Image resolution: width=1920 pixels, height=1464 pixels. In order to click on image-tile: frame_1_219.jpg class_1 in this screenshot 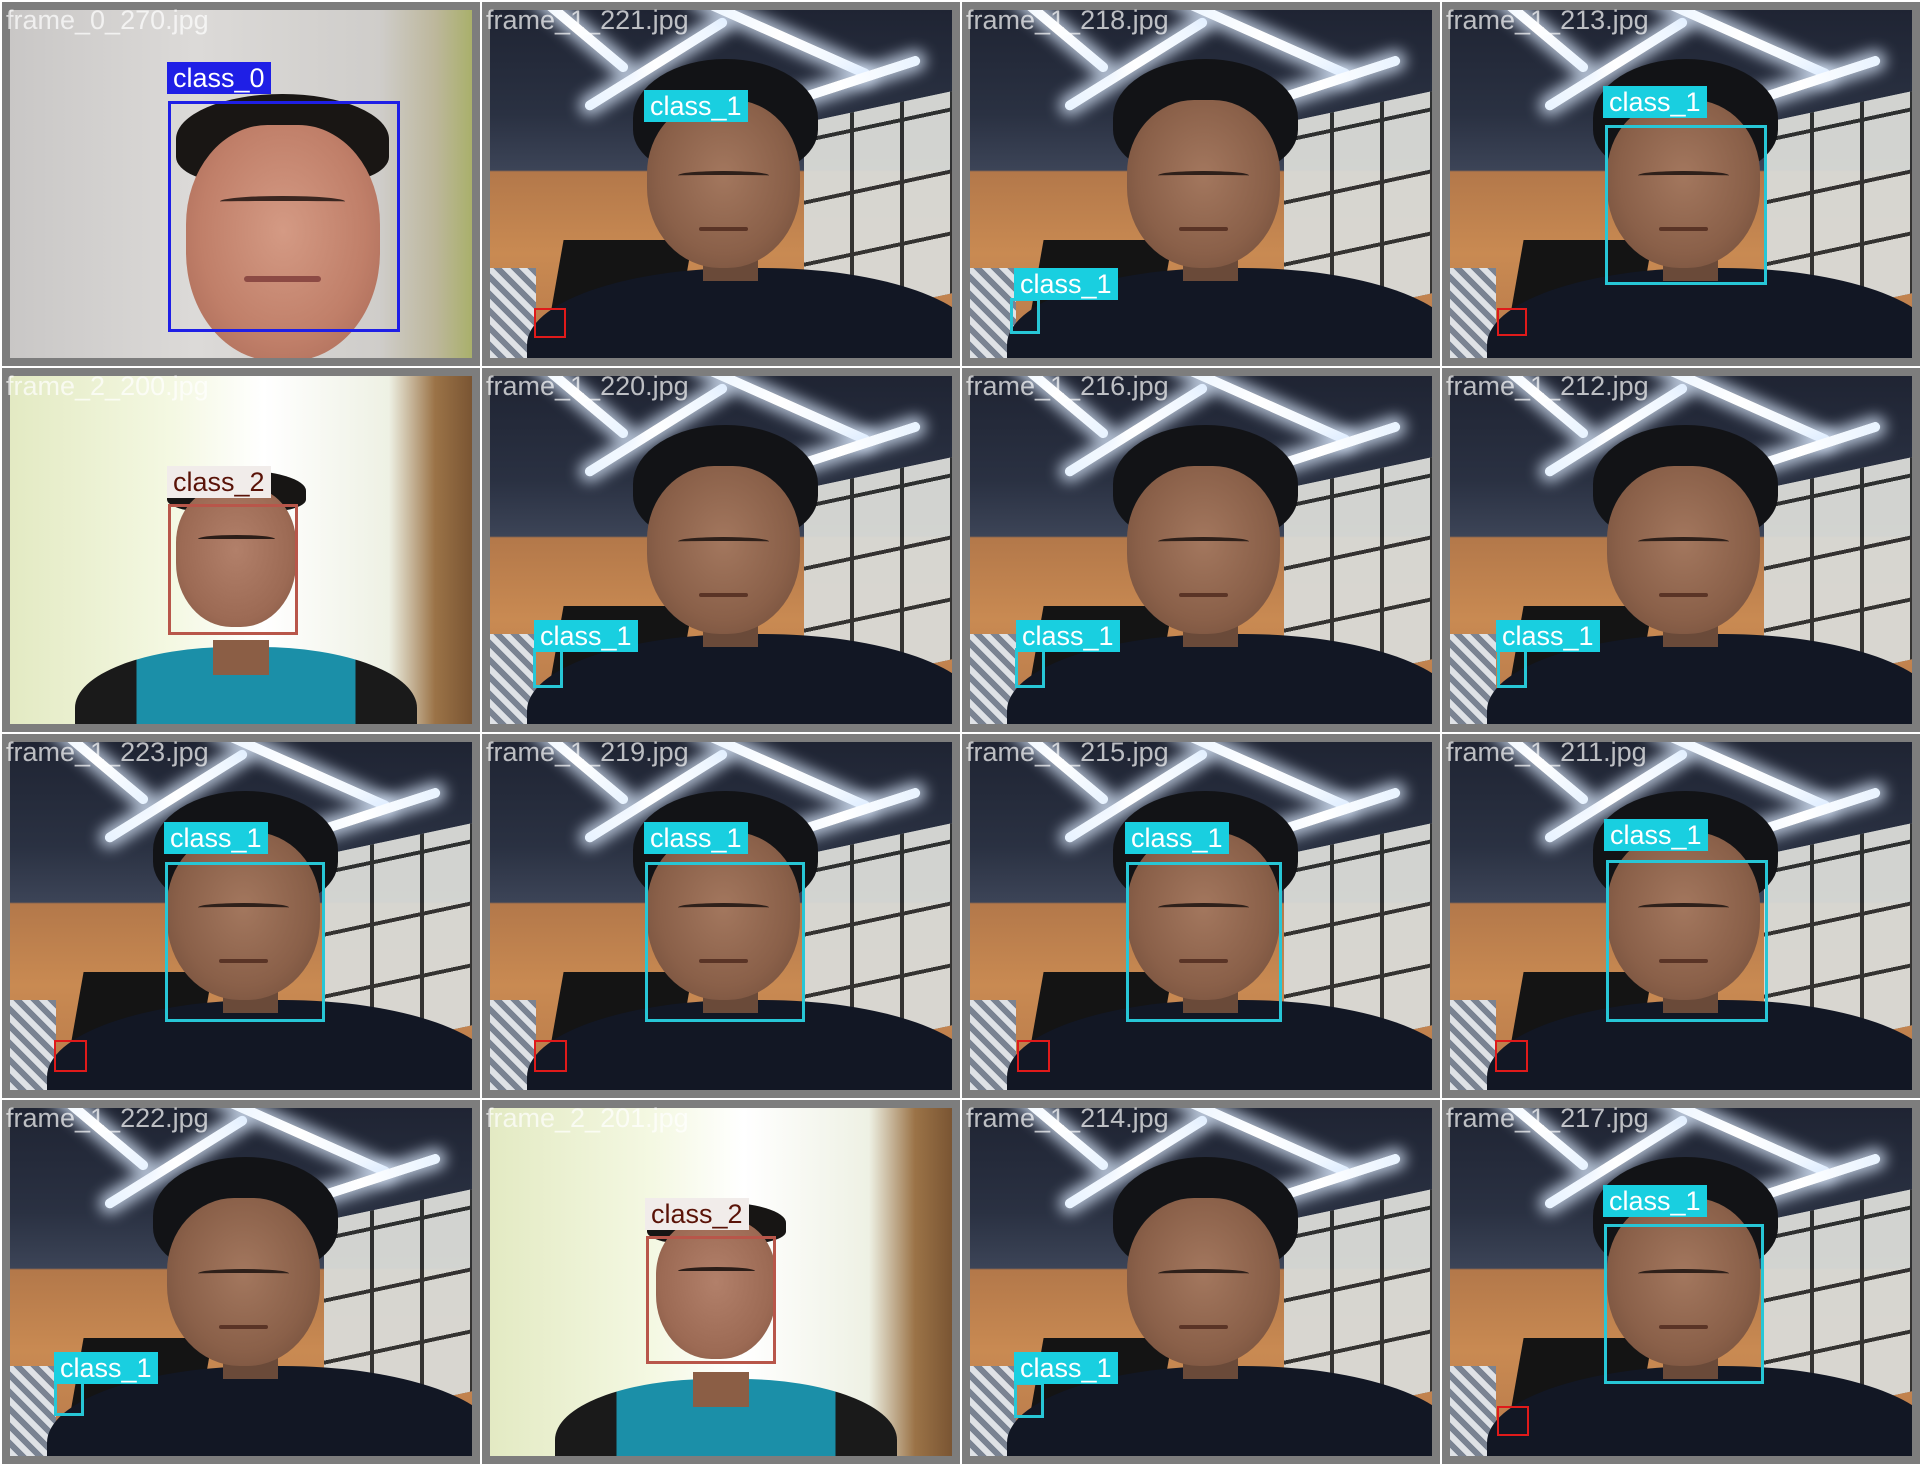, I will do `click(720, 915)`.